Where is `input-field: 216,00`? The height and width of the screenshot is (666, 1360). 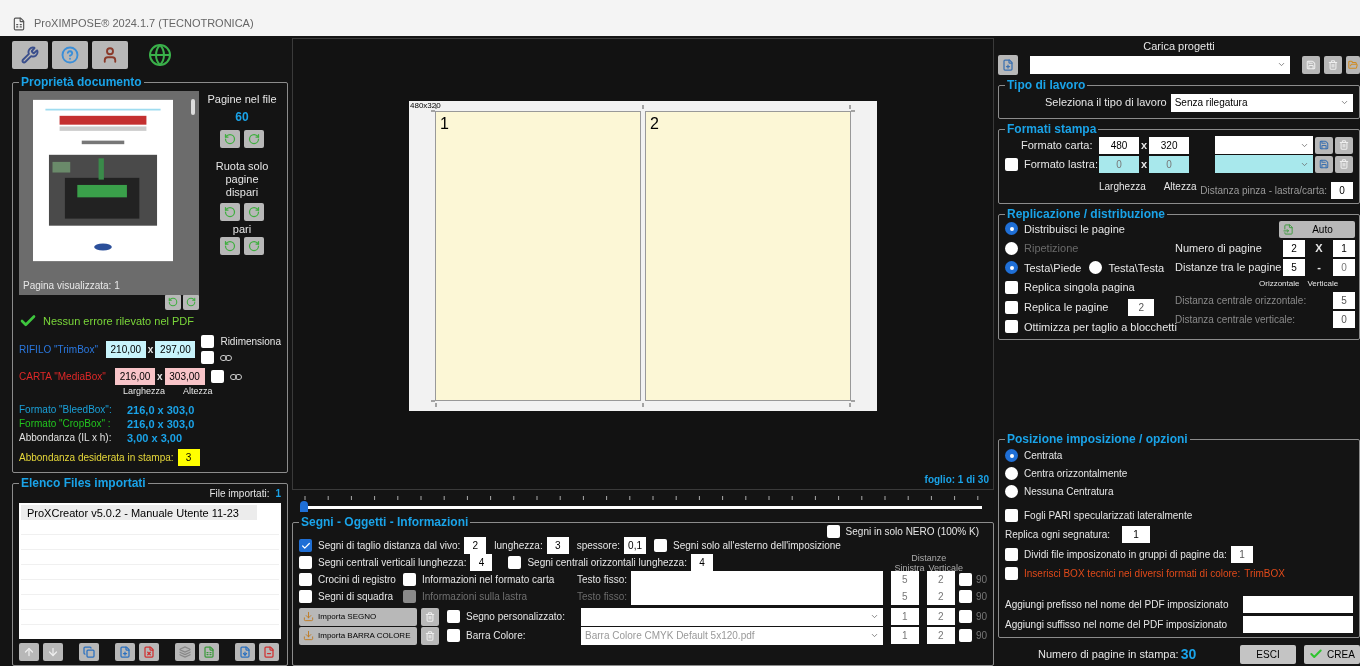
input-field: 216,00 is located at coordinates (135, 376).